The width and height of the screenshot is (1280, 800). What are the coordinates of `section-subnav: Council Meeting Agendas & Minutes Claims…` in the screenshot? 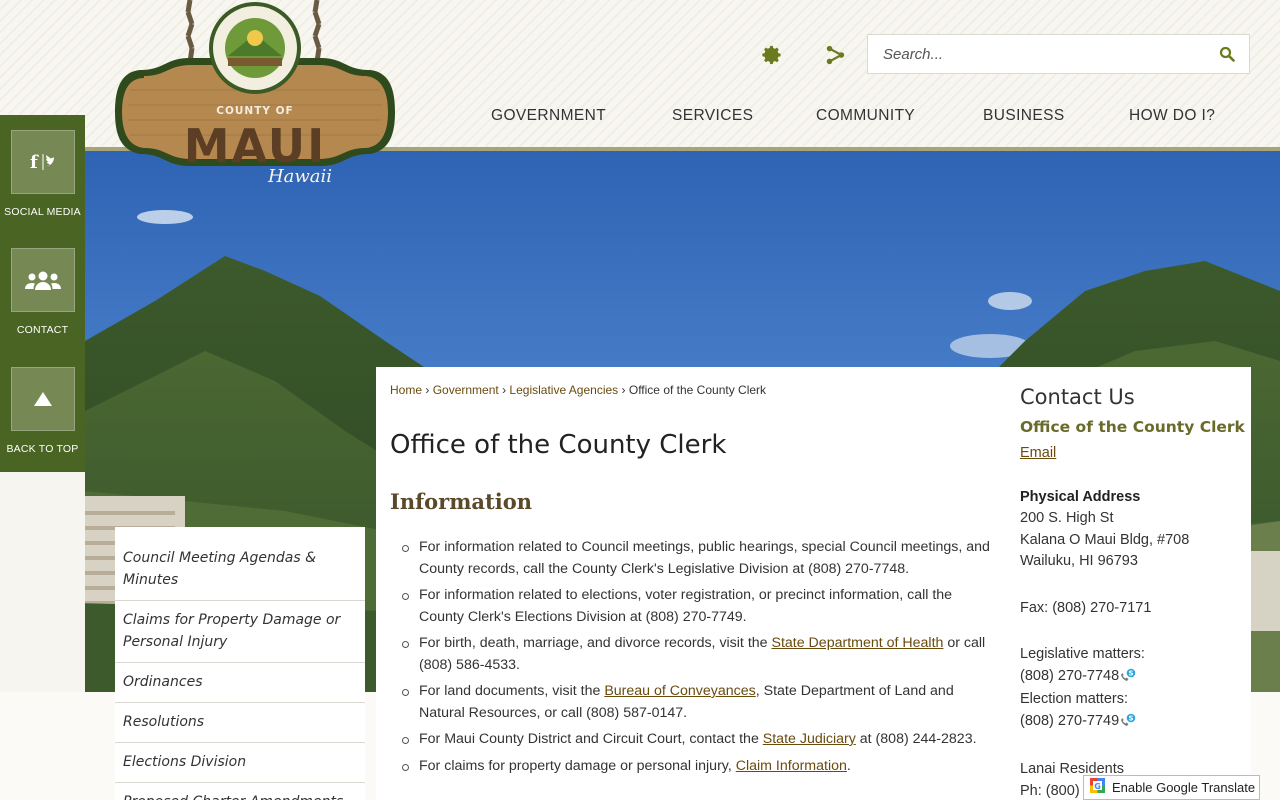 It's located at (240, 663).